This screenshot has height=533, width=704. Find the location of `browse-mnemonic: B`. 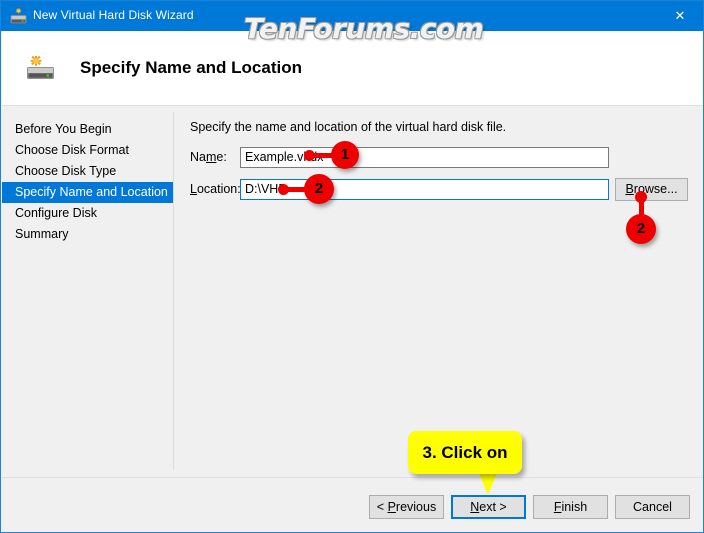

browse-mnemonic: B is located at coordinates (629, 189).